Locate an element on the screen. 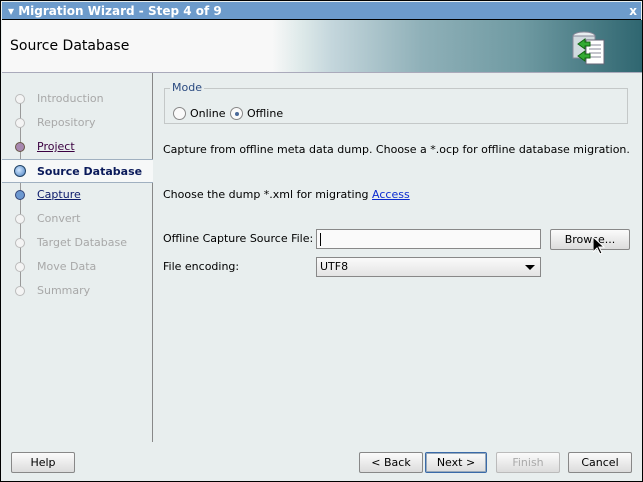 Image resolution: width=643 pixels, height=482 pixels. step-capture: Capture is located at coordinates (77, 195).